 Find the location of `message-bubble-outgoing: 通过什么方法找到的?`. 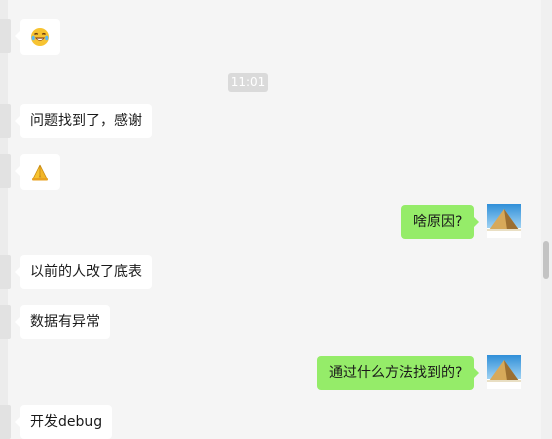

message-bubble-outgoing: 通过什么方法找到的? is located at coordinates (398, 373).